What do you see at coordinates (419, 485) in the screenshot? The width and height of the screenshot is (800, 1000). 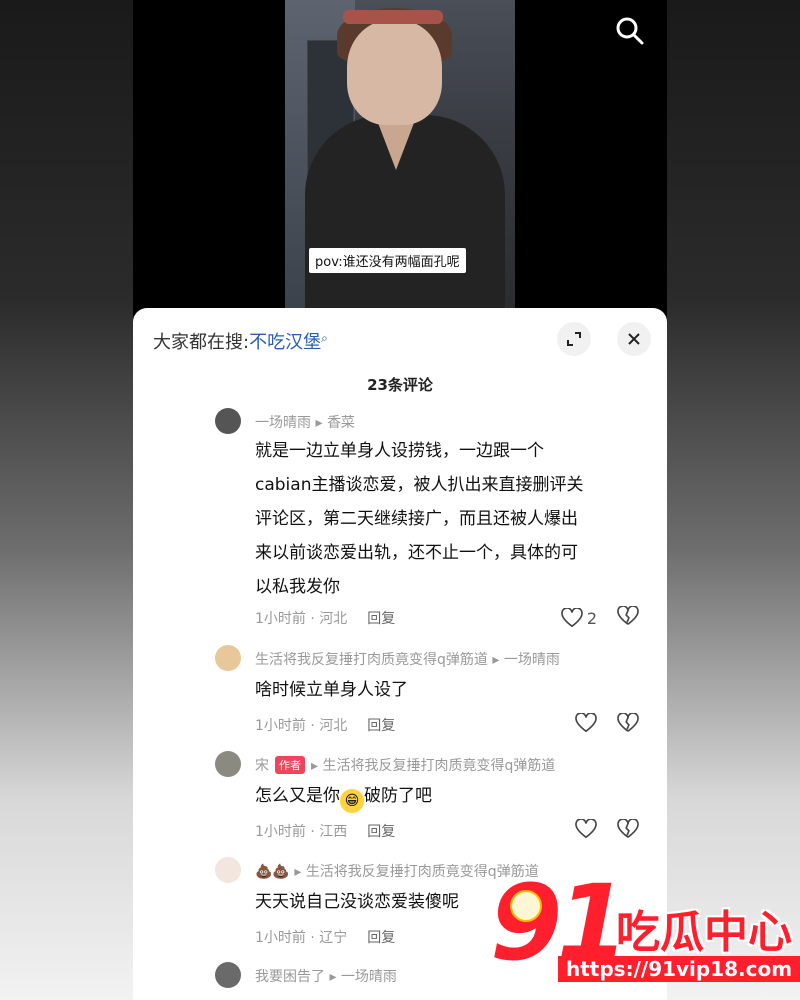 I see `comment-text-line: cabian主播谈恋爱，被人扒出来直接删评关` at bounding box center [419, 485].